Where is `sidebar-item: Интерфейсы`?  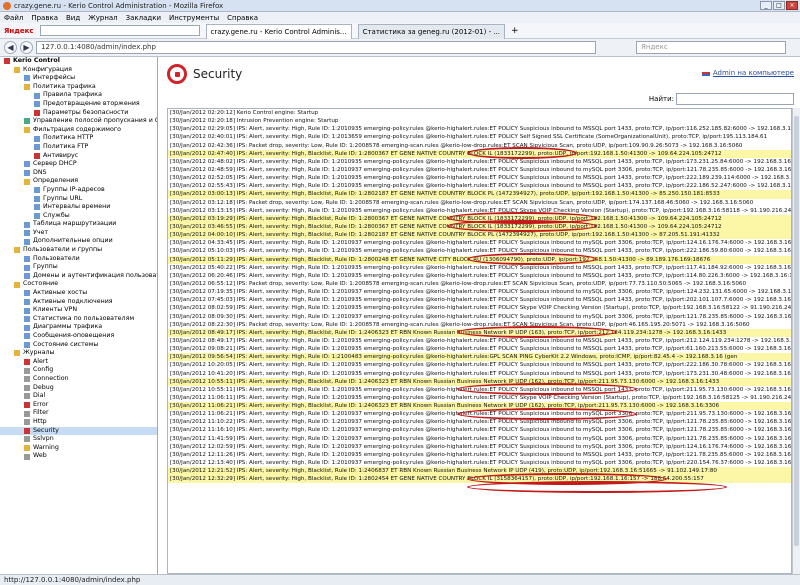 sidebar-item: Интерфейсы is located at coordinates (78, 78).